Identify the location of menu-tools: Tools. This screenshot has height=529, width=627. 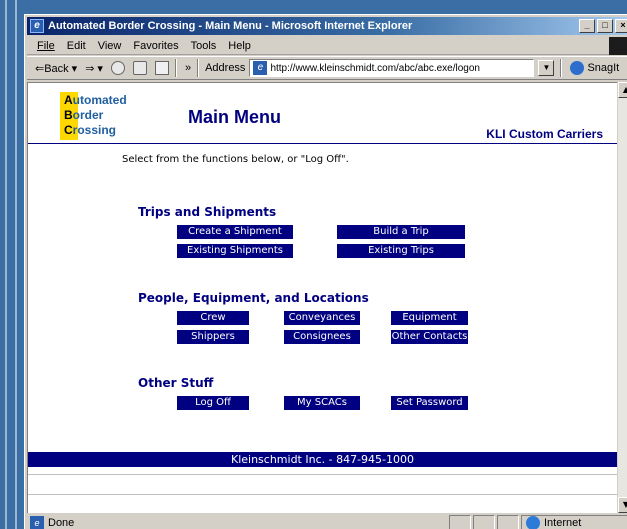
(204, 46).